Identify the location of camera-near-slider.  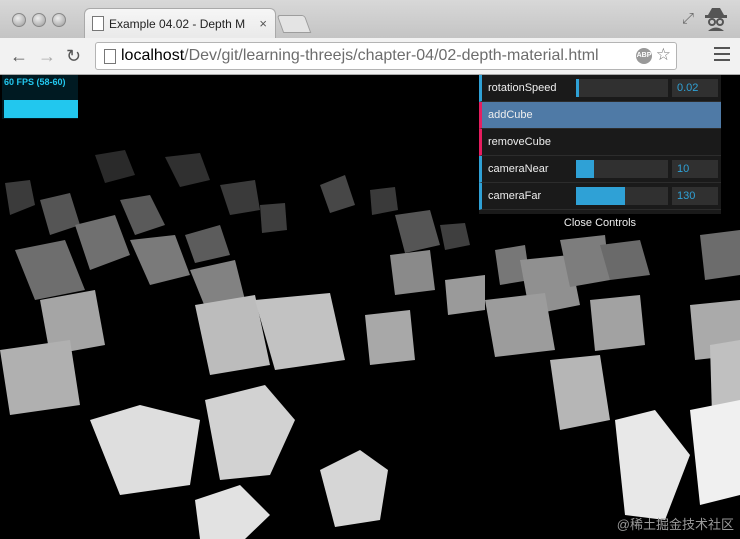
(622, 169).